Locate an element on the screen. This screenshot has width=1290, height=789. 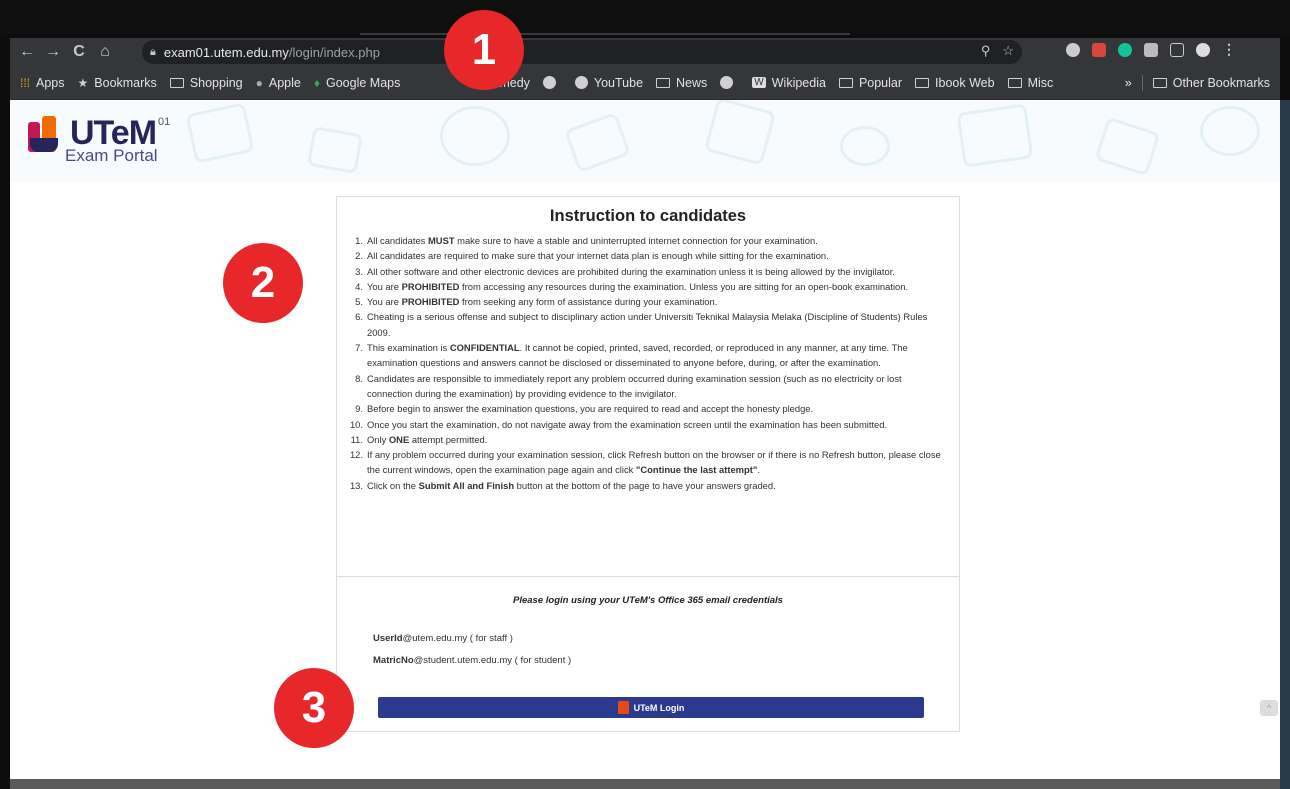
extension-printer-icon is located at coordinates (1151, 49).